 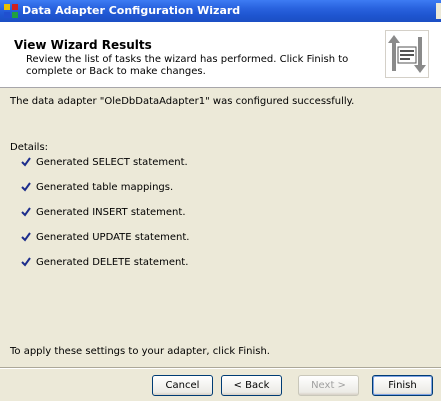 I want to click on task-label: Generated SELECT statement., so click(x=112, y=162).